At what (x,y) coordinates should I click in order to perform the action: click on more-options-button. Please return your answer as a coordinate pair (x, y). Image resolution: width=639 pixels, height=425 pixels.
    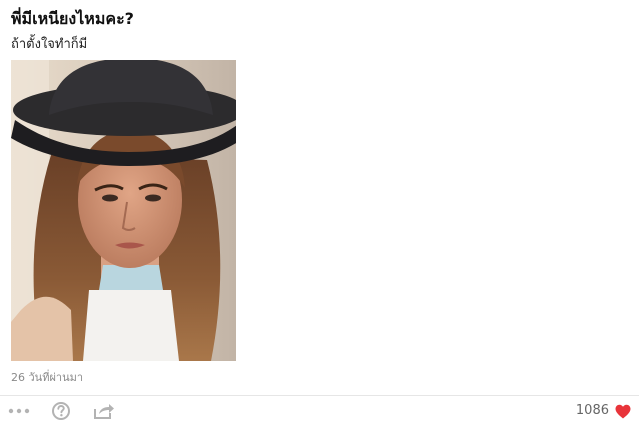
    Looking at the image, I should click on (19, 411).